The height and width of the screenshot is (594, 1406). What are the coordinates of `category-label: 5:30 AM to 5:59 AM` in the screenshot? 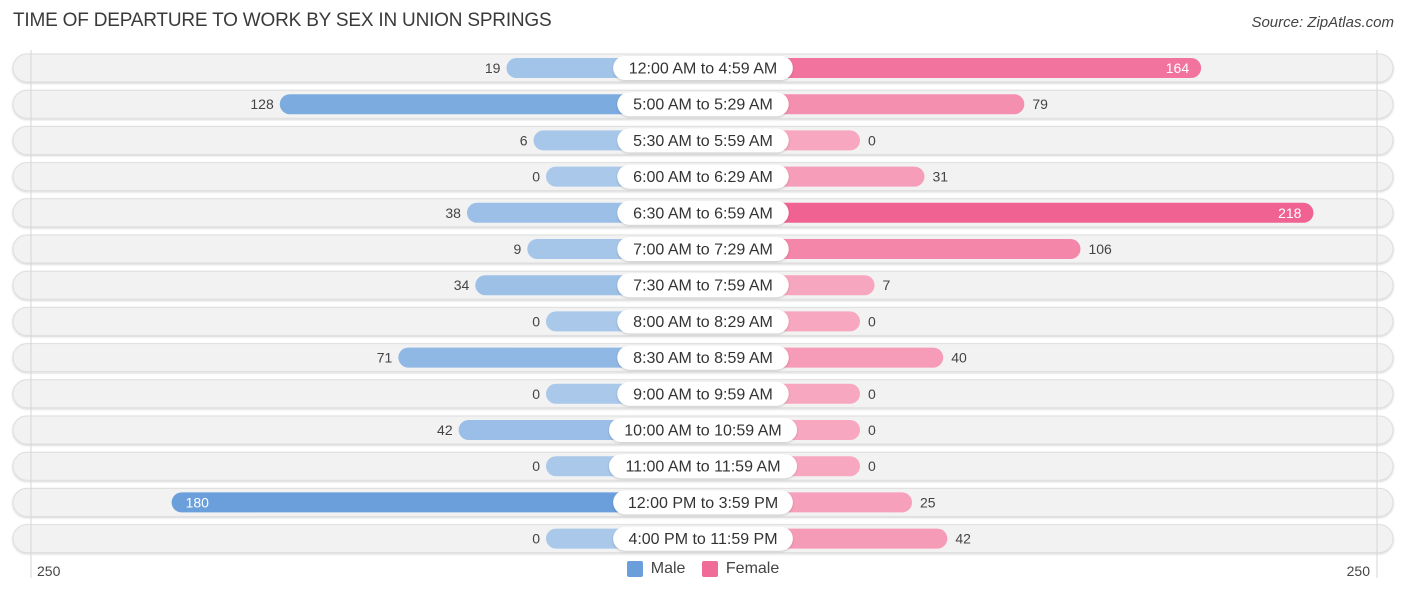 It's located at (703, 141).